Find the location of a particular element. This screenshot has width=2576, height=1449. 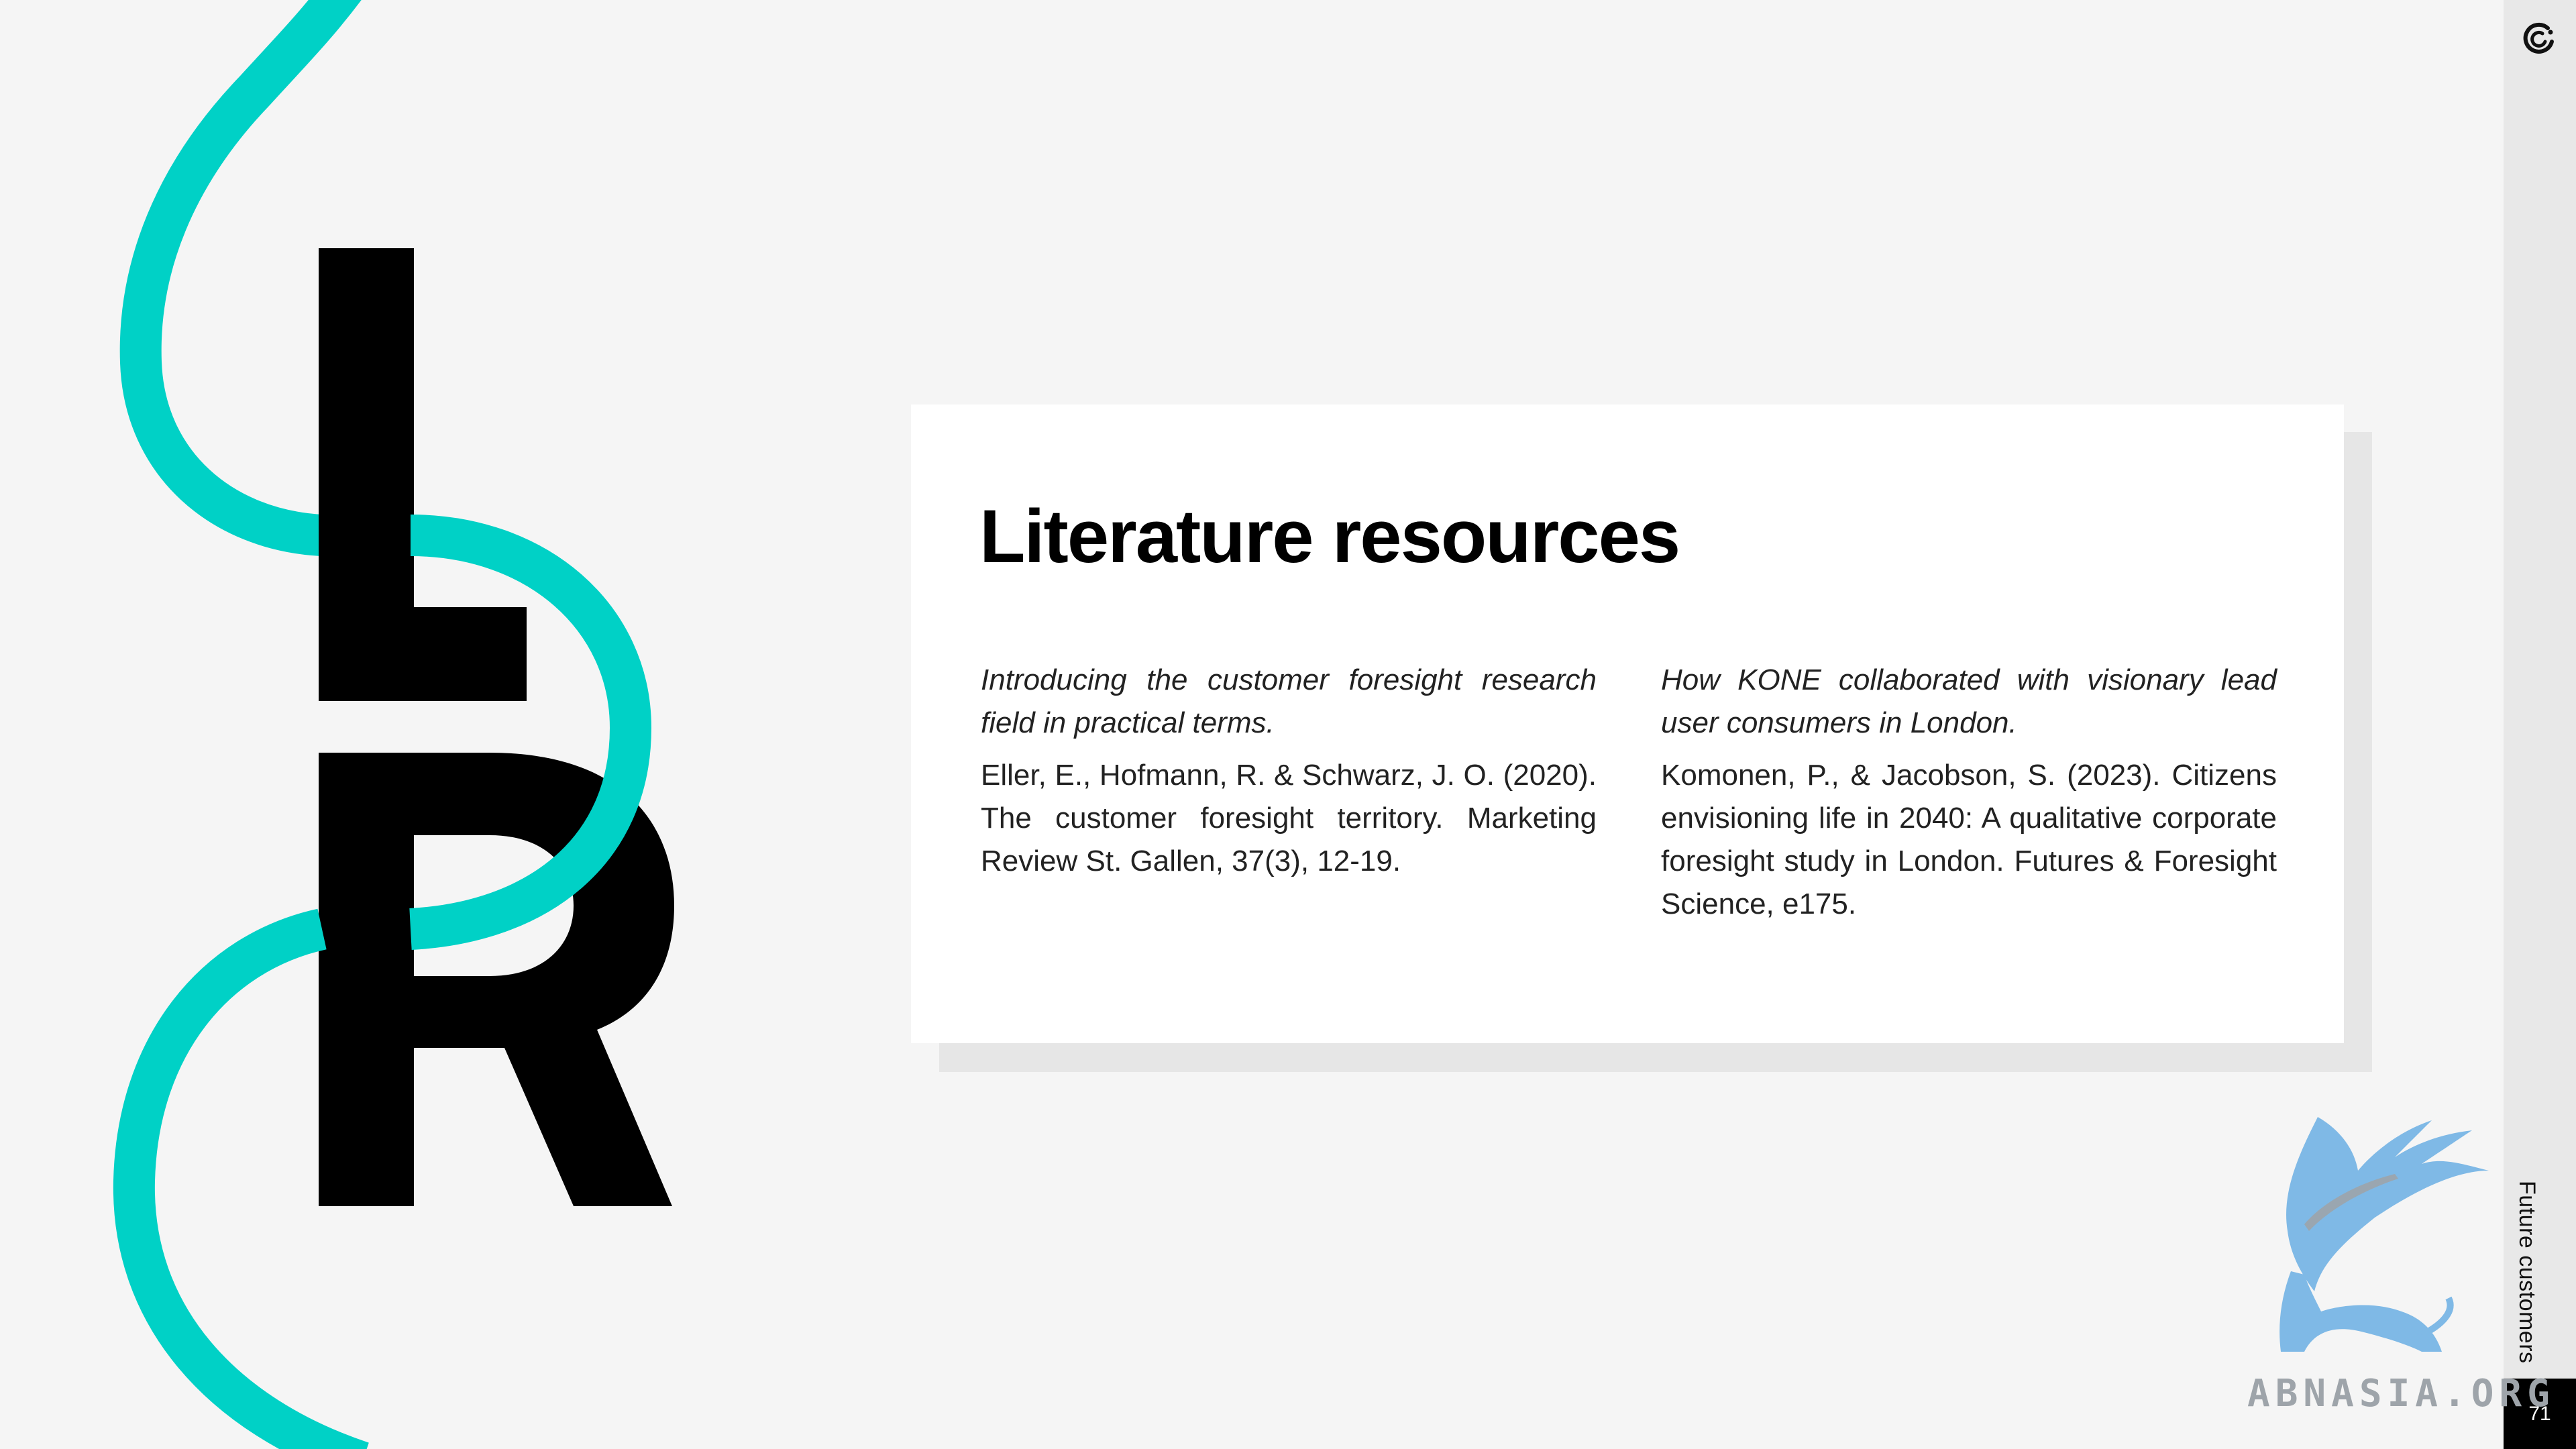

teal-curve-front is located at coordinates (530, 732).